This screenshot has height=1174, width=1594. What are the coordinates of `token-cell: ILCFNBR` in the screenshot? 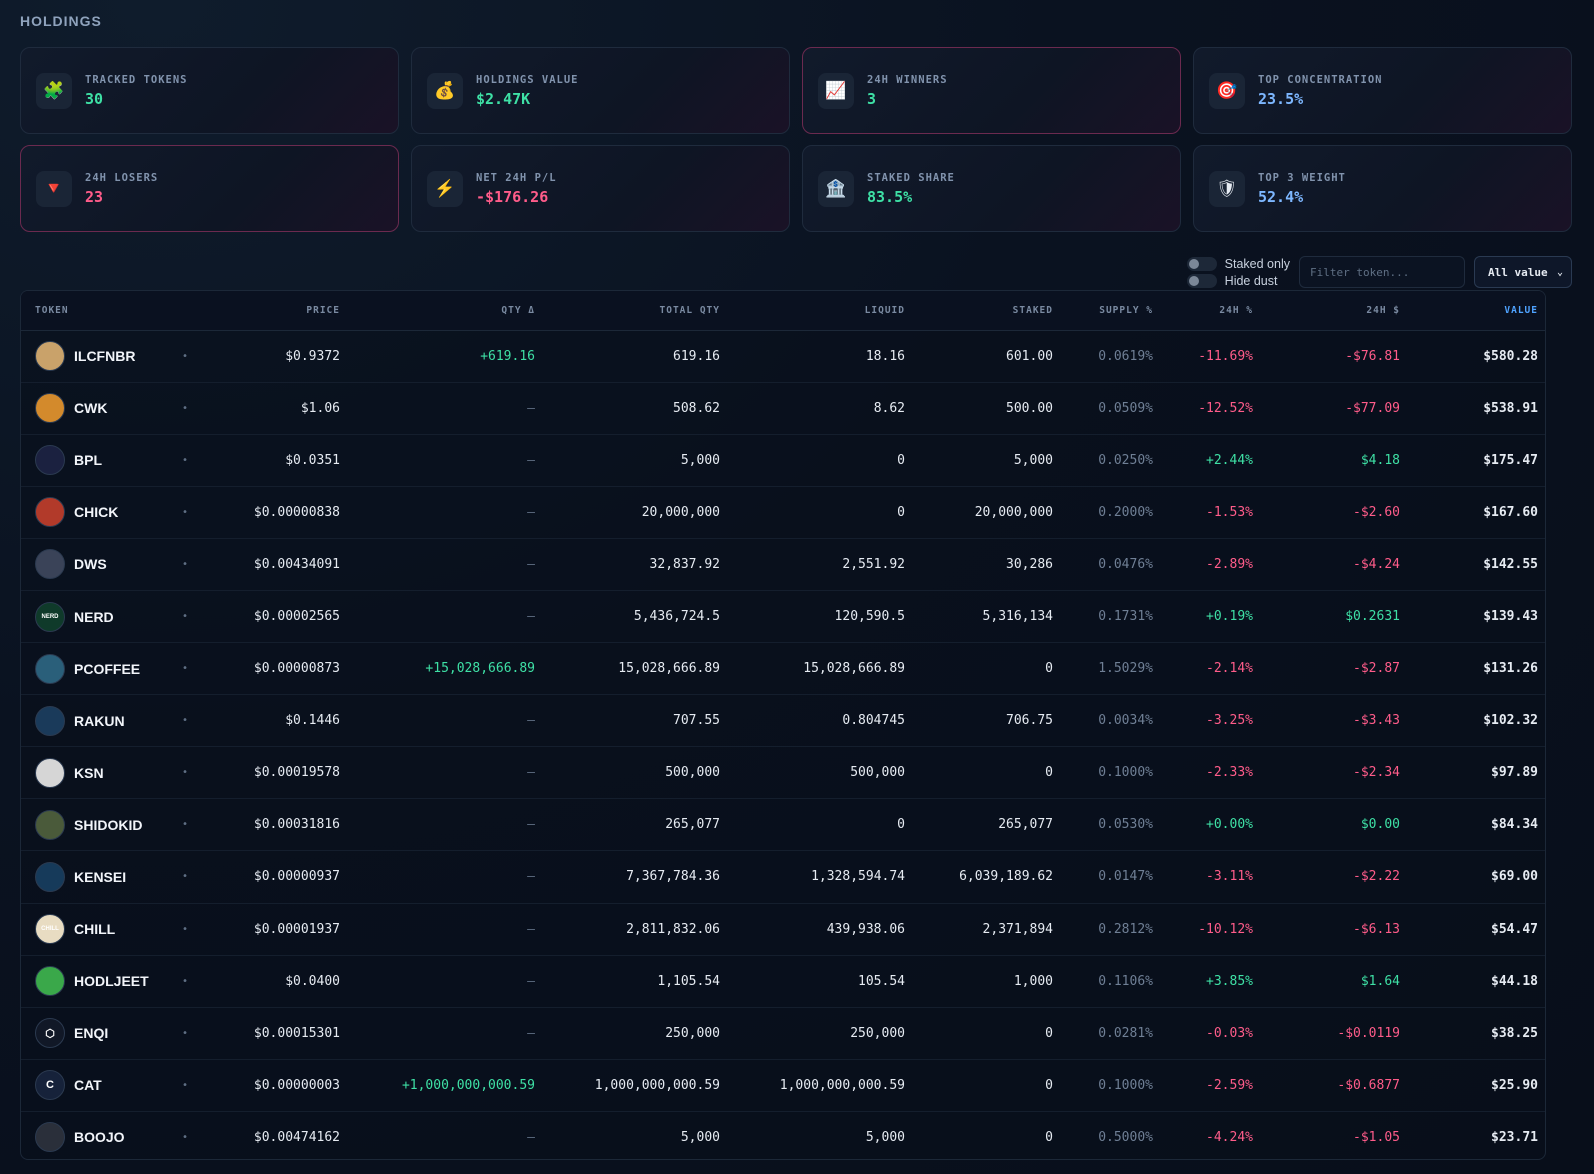 It's located at (96, 356).